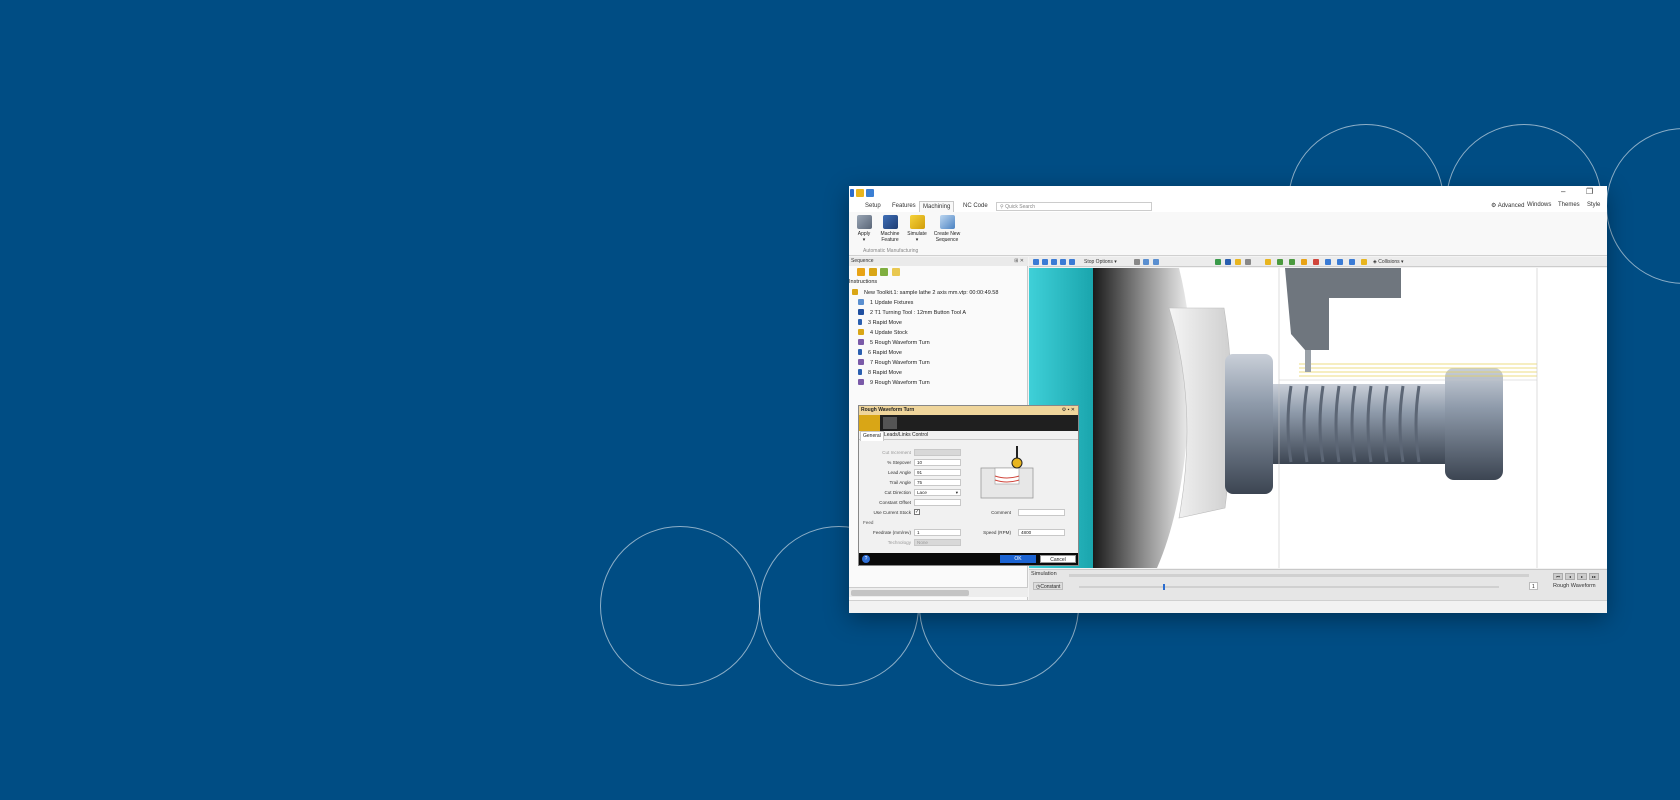 The image size is (1680, 800). Describe the element at coordinates (937, 492) in the screenshot. I see `cut-direction-select: Lace ▾` at that location.